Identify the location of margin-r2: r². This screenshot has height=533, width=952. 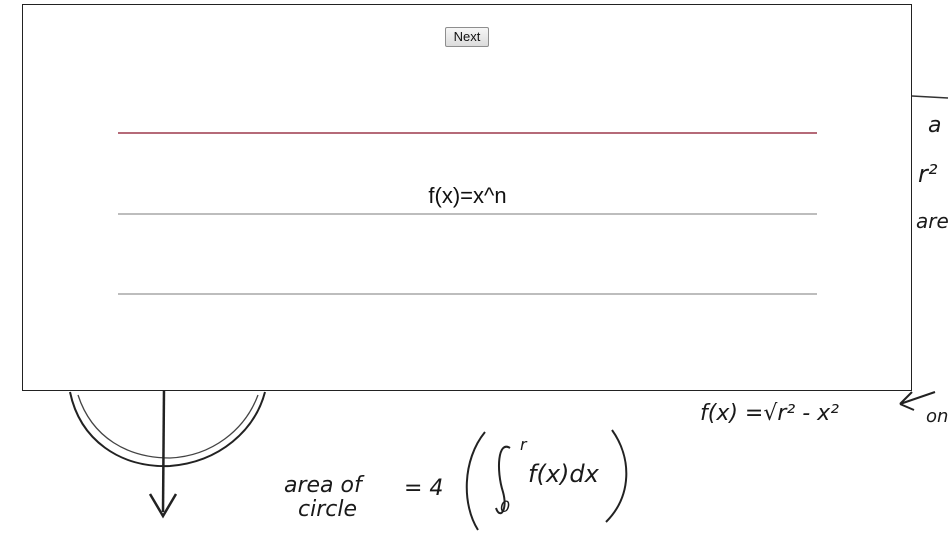
(928, 174).